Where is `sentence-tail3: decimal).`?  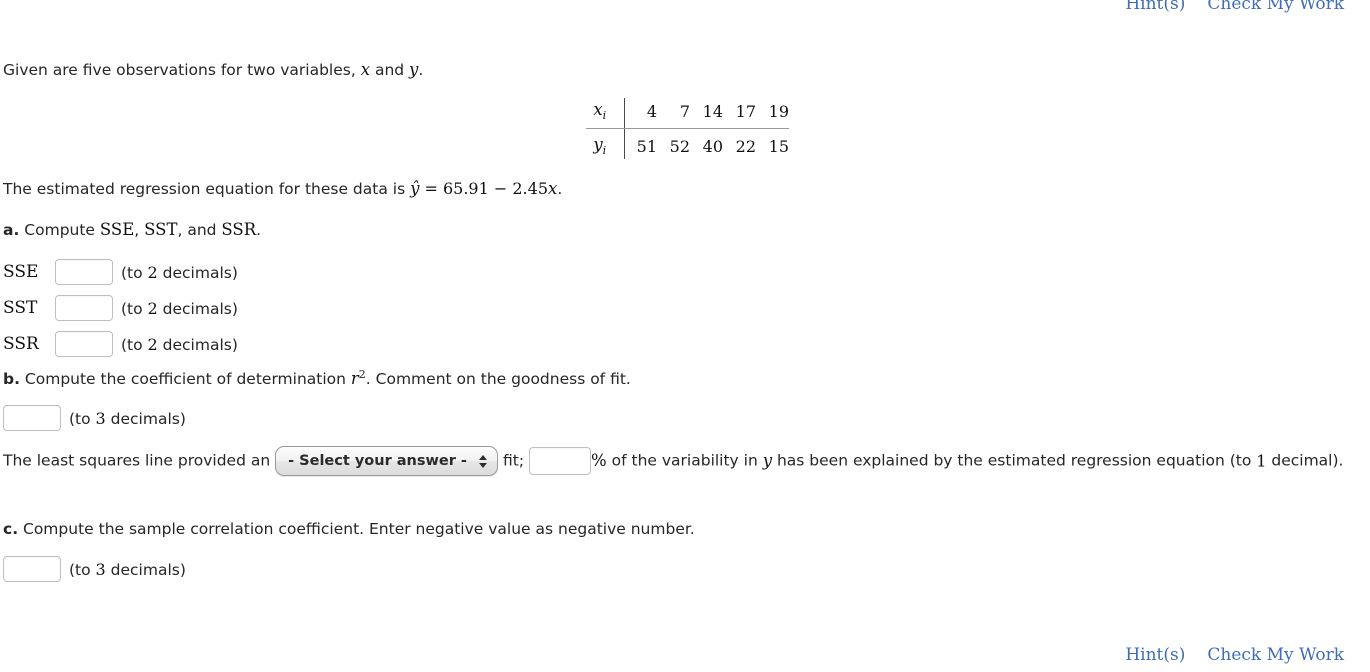
sentence-tail3: decimal). is located at coordinates (1305, 460).